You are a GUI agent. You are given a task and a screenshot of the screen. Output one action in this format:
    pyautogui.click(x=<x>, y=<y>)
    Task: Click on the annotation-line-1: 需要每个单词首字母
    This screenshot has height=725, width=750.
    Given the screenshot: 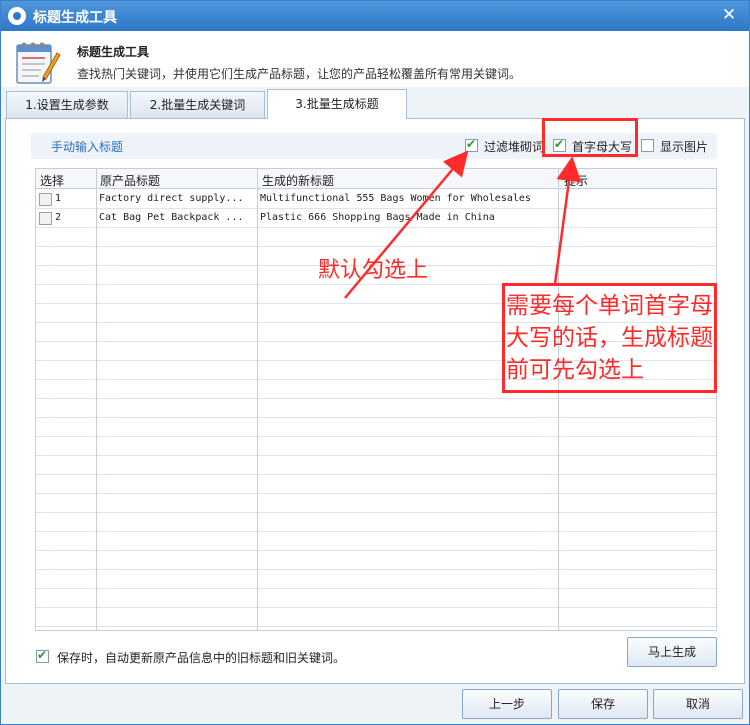 What is the action you would take?
    pyautogui.click(x=609, y=306)
    